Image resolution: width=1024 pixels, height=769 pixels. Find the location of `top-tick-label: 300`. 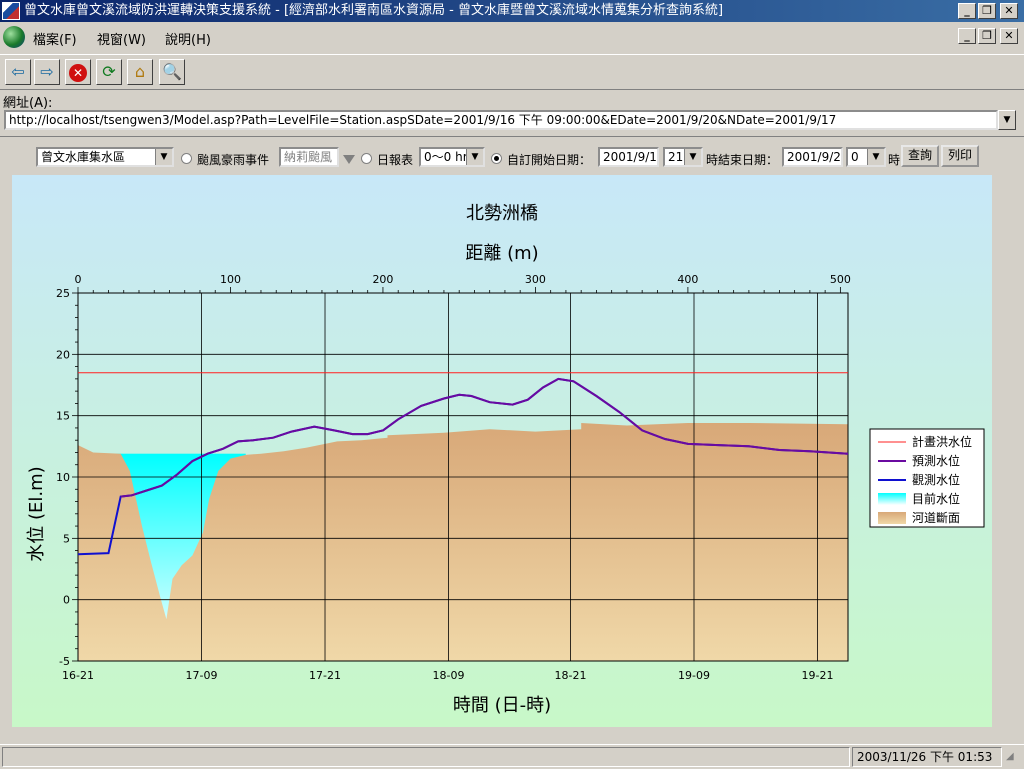

top-tick-label: 300 is located at coordinates (535, 279).